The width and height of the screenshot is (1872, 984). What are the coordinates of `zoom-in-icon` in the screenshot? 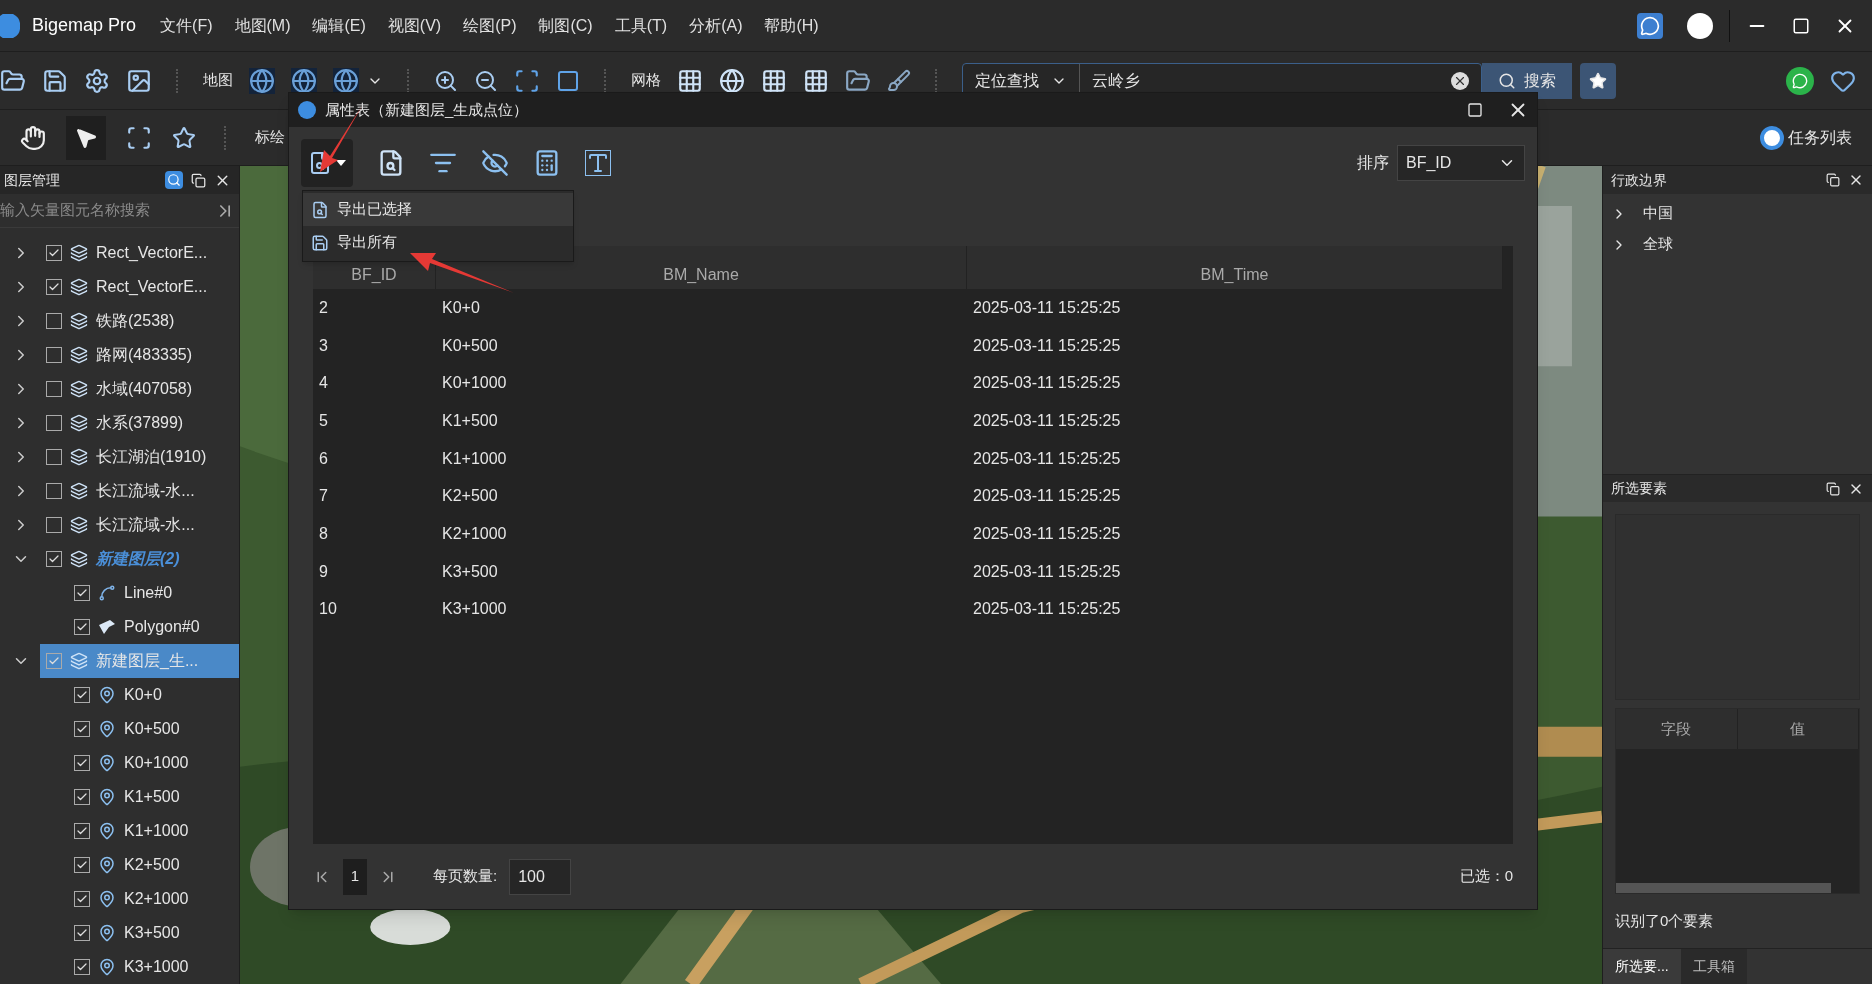 It's located at (446, 80).